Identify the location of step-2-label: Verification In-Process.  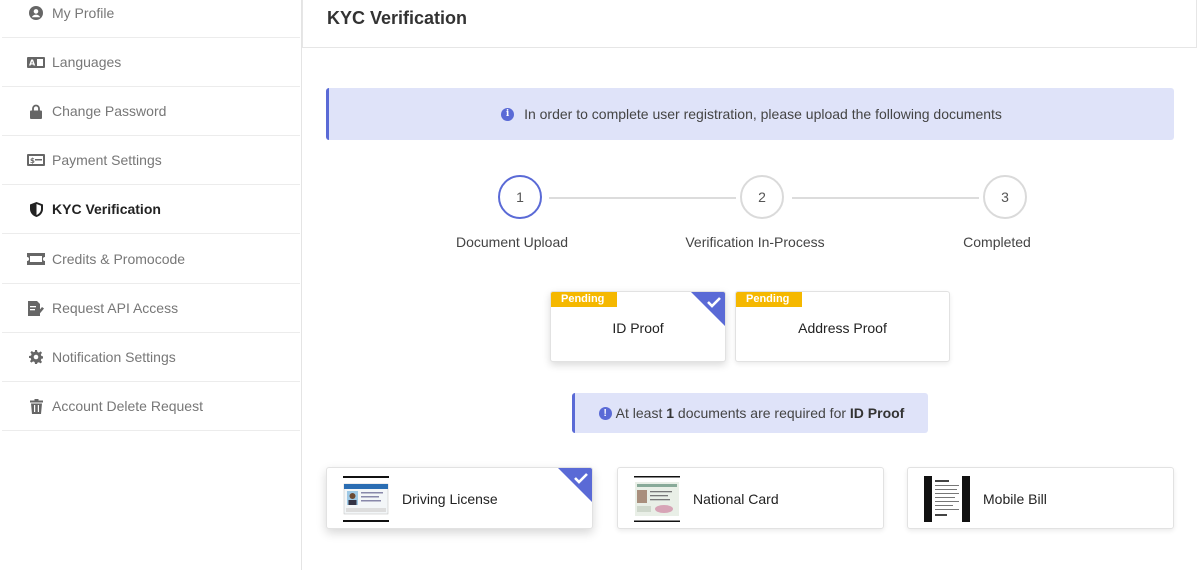
(755, 242).